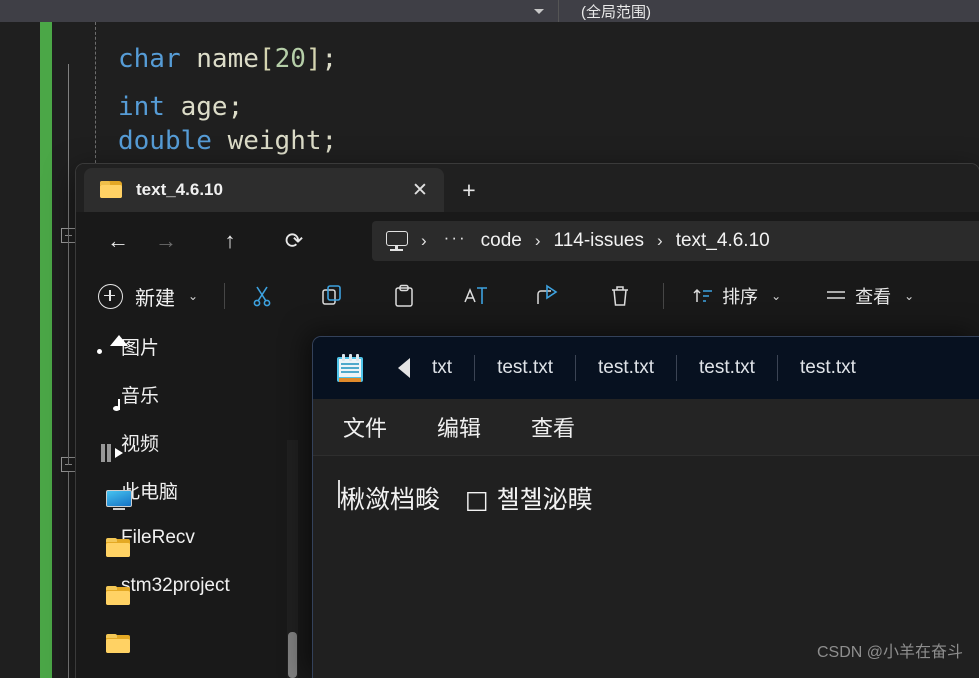 Image resolution: width=979 pixels, height=678 pixels. Describe the element at coordinates (527, 188) in the screenshot. I see `explorer-tab-strip: text_4.6.10 ✕ +` at that location.